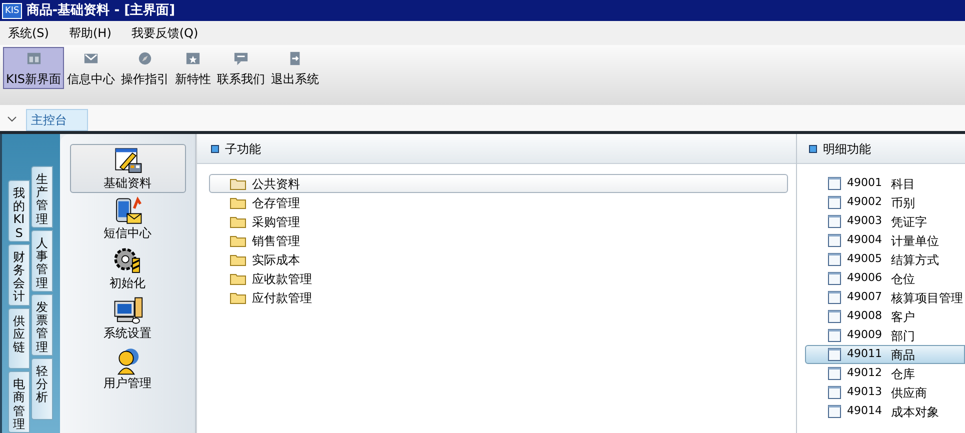  What do you see at coordinates (885, 297) in the screenshot?
I see `detail-item: 49007 核算项目管理` at bounding box center [885, 297].